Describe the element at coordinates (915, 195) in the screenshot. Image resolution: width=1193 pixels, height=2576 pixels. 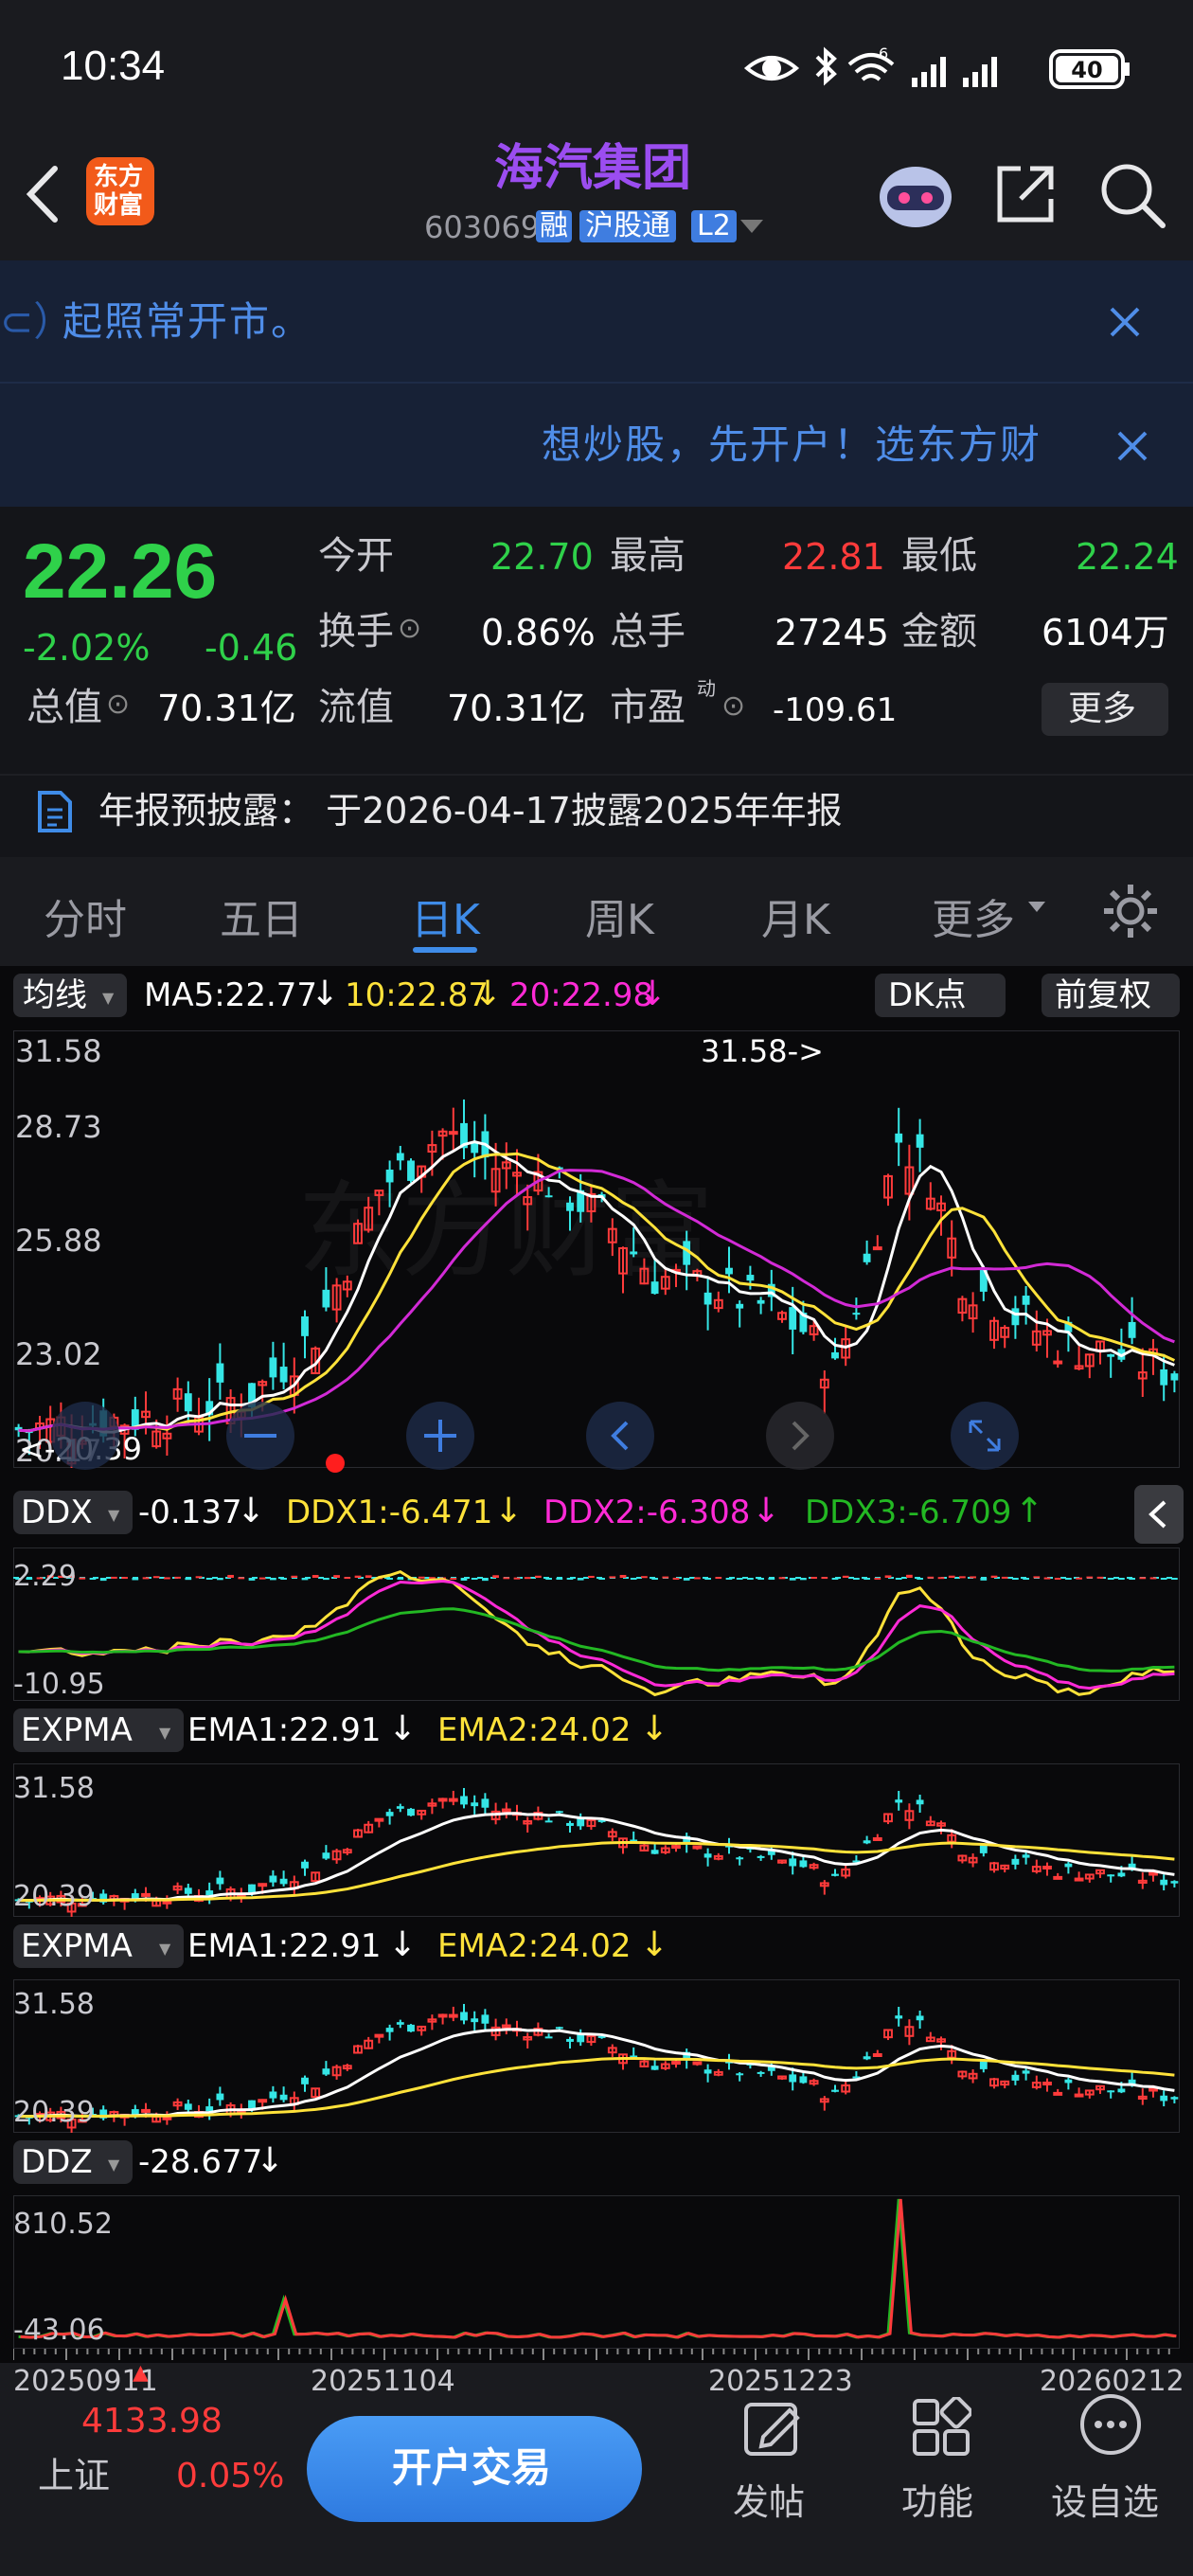
I see `robot-assistant-icon` at that location.